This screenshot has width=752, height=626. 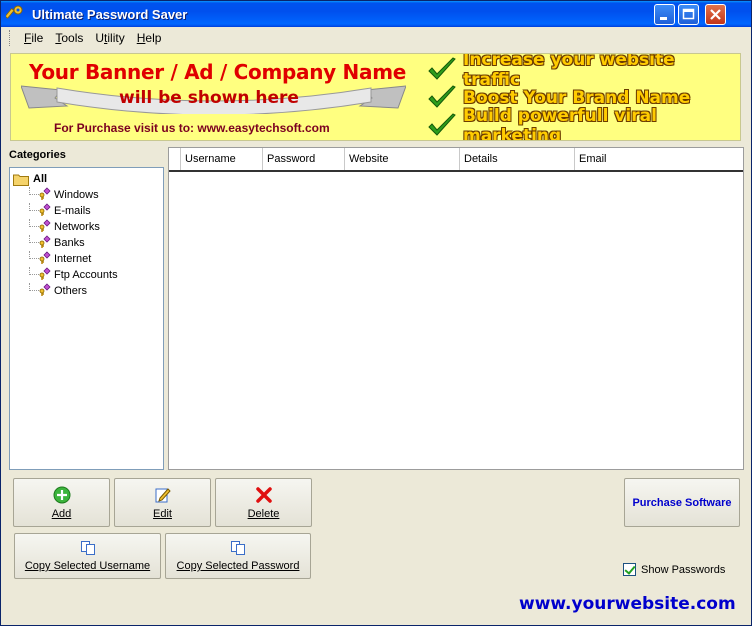 I want to click on banner-bullet: Increase your website traffic, so click(x=582, y=72).